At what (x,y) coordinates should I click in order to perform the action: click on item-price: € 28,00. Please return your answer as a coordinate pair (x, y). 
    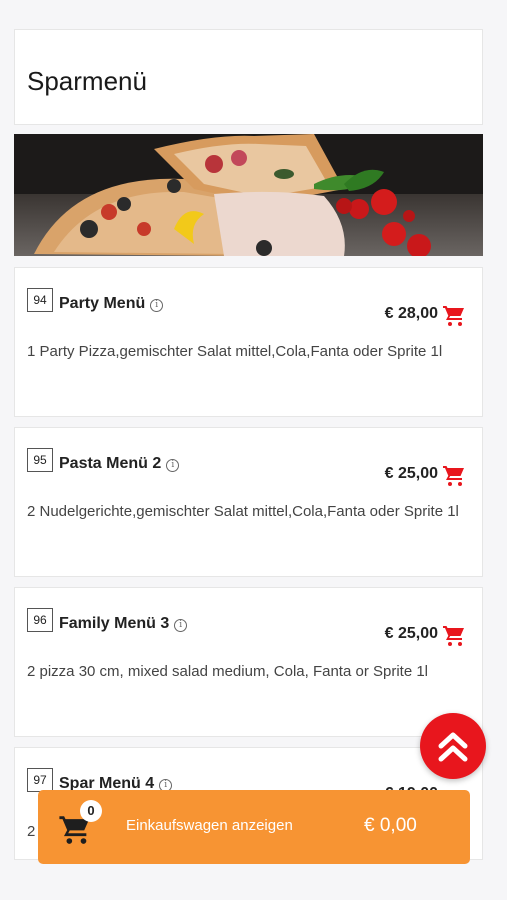
    Looking at the image, I should click on (411, 313).